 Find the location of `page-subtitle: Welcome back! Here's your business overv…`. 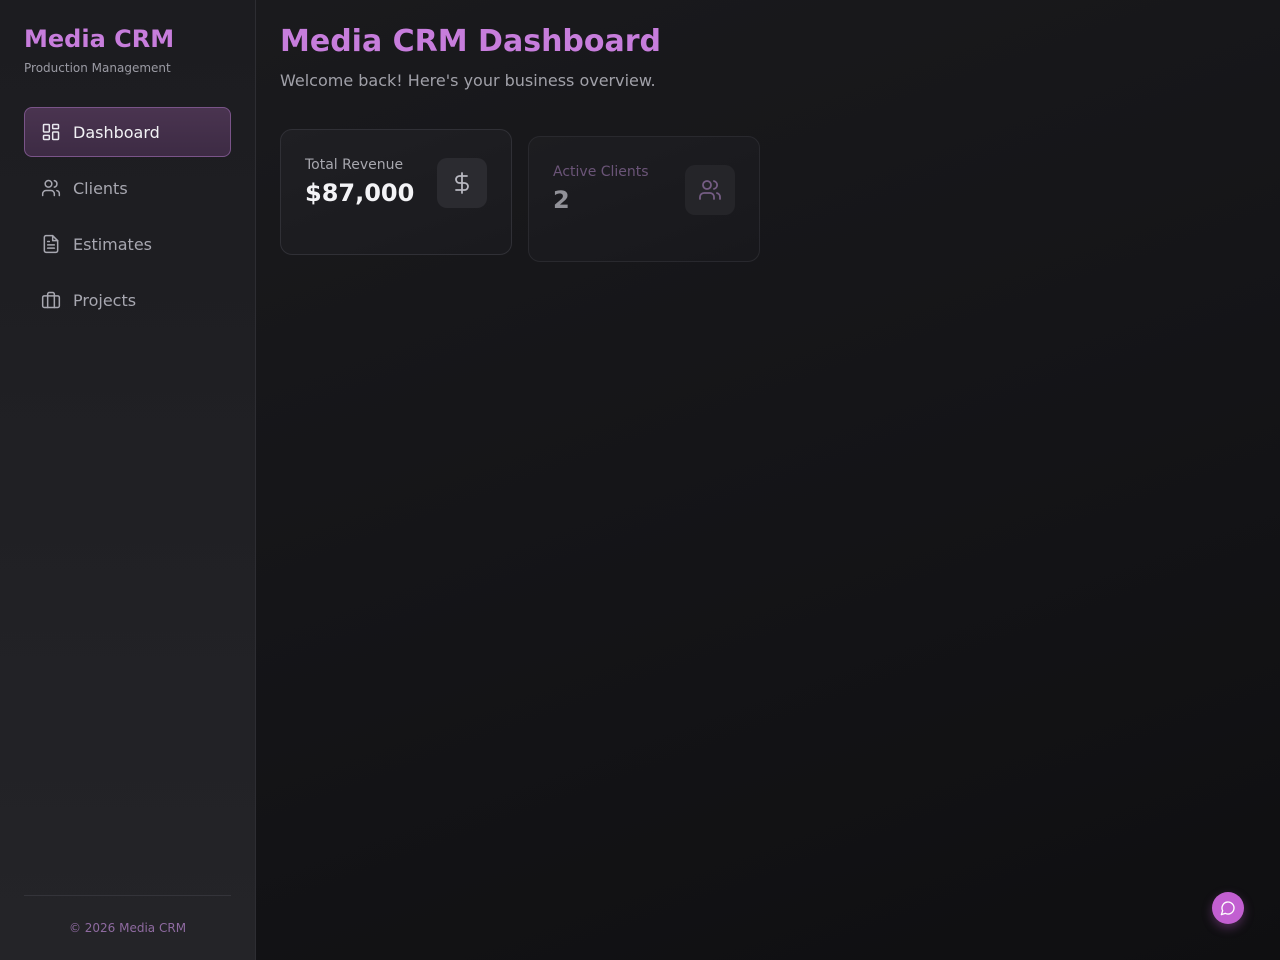

page-subtitle: Welcome back! Here's your business overv… is located at coordinates (468, 80).